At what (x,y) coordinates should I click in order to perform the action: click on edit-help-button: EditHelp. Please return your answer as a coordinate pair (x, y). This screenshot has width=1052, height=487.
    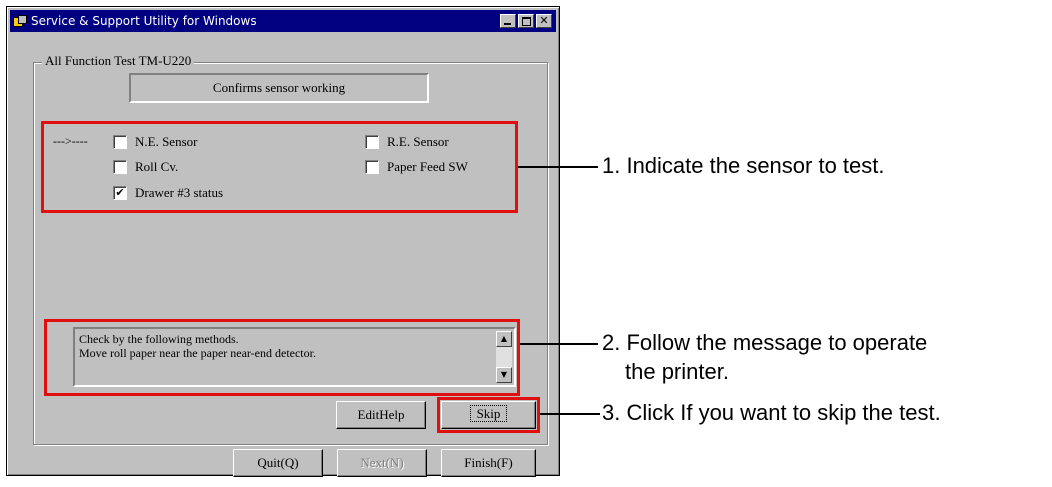
    Looking at the image, I should click on (381, 415).